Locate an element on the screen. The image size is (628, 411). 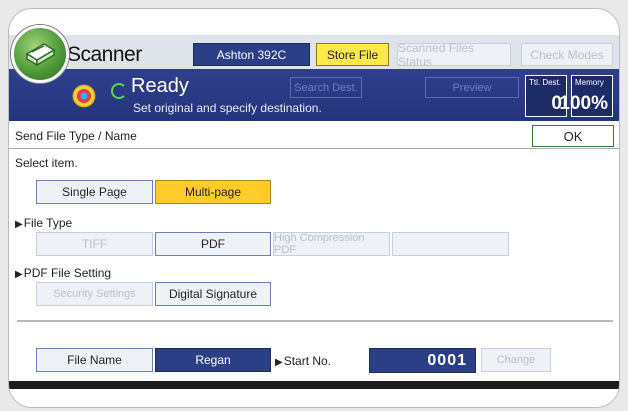
security-settings-button: Security Settings is located at coordinates (94, 294).